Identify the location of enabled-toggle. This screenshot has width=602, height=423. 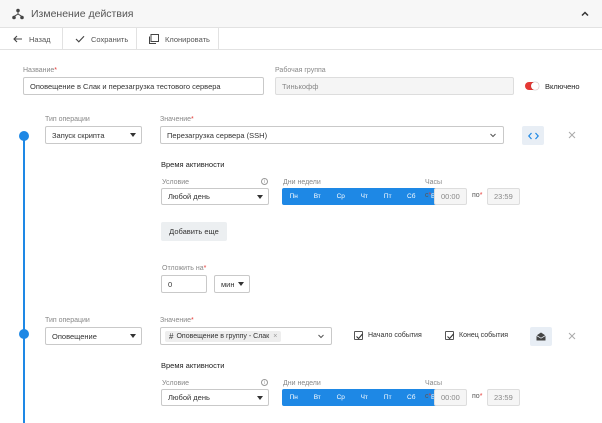
(532, 86).